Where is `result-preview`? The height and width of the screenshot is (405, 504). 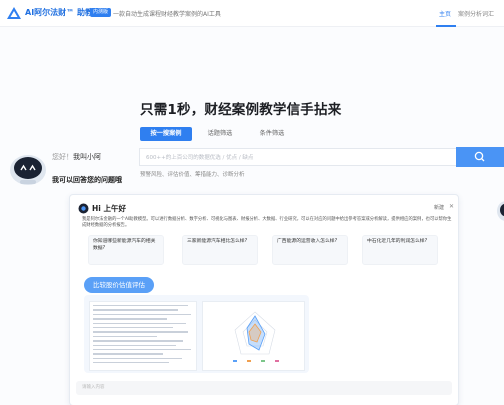 result-preview is located at coordinates (196, 334).